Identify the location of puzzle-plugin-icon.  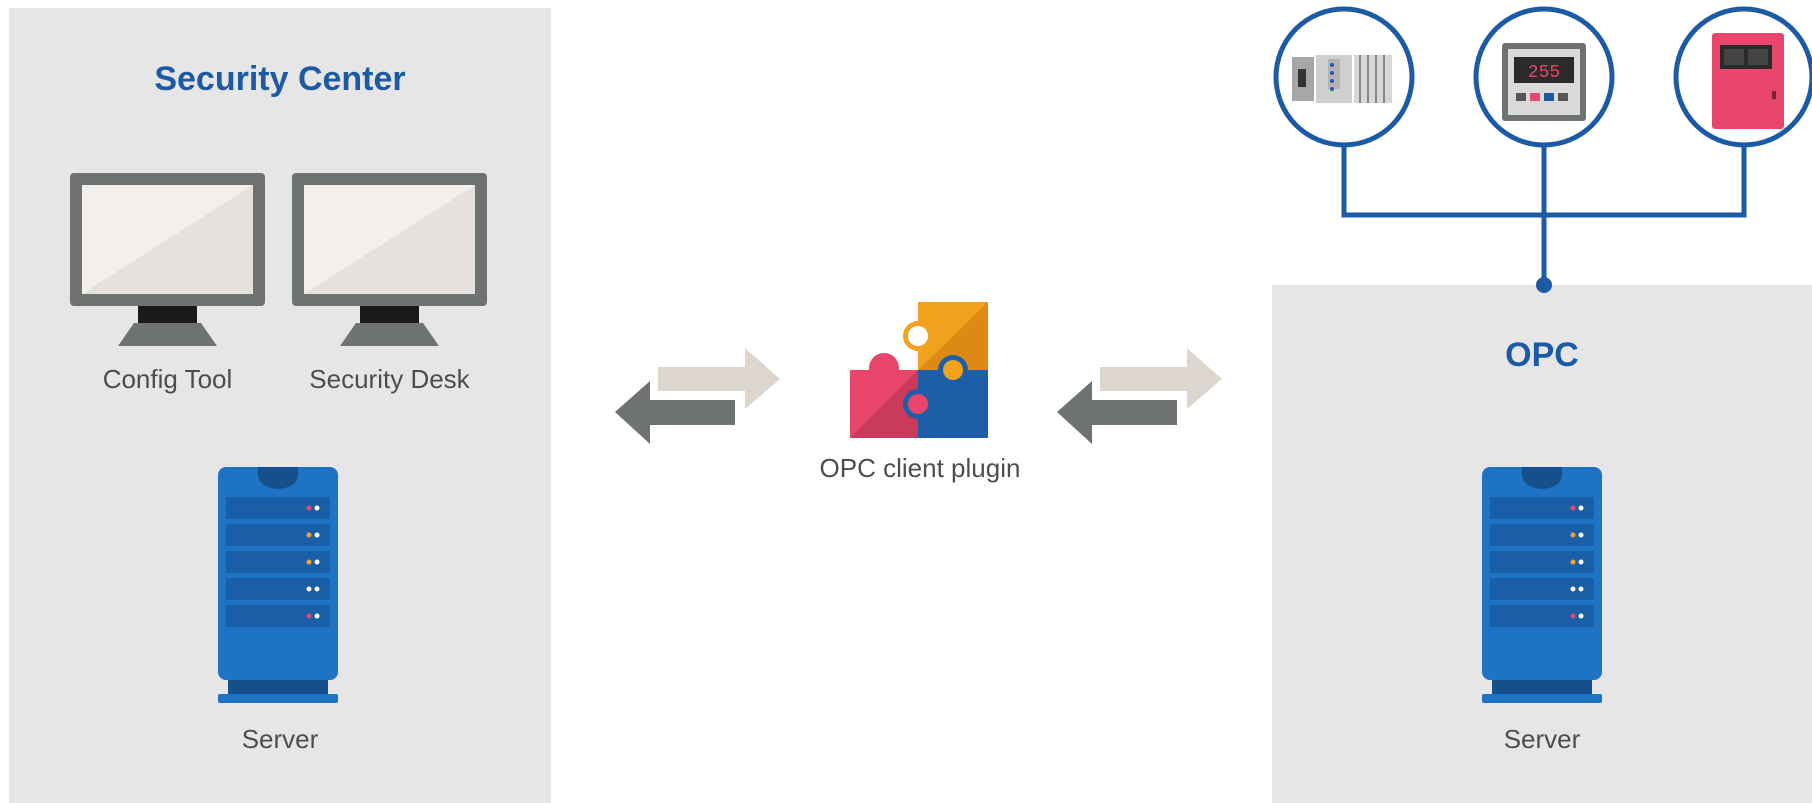
(919, 370).